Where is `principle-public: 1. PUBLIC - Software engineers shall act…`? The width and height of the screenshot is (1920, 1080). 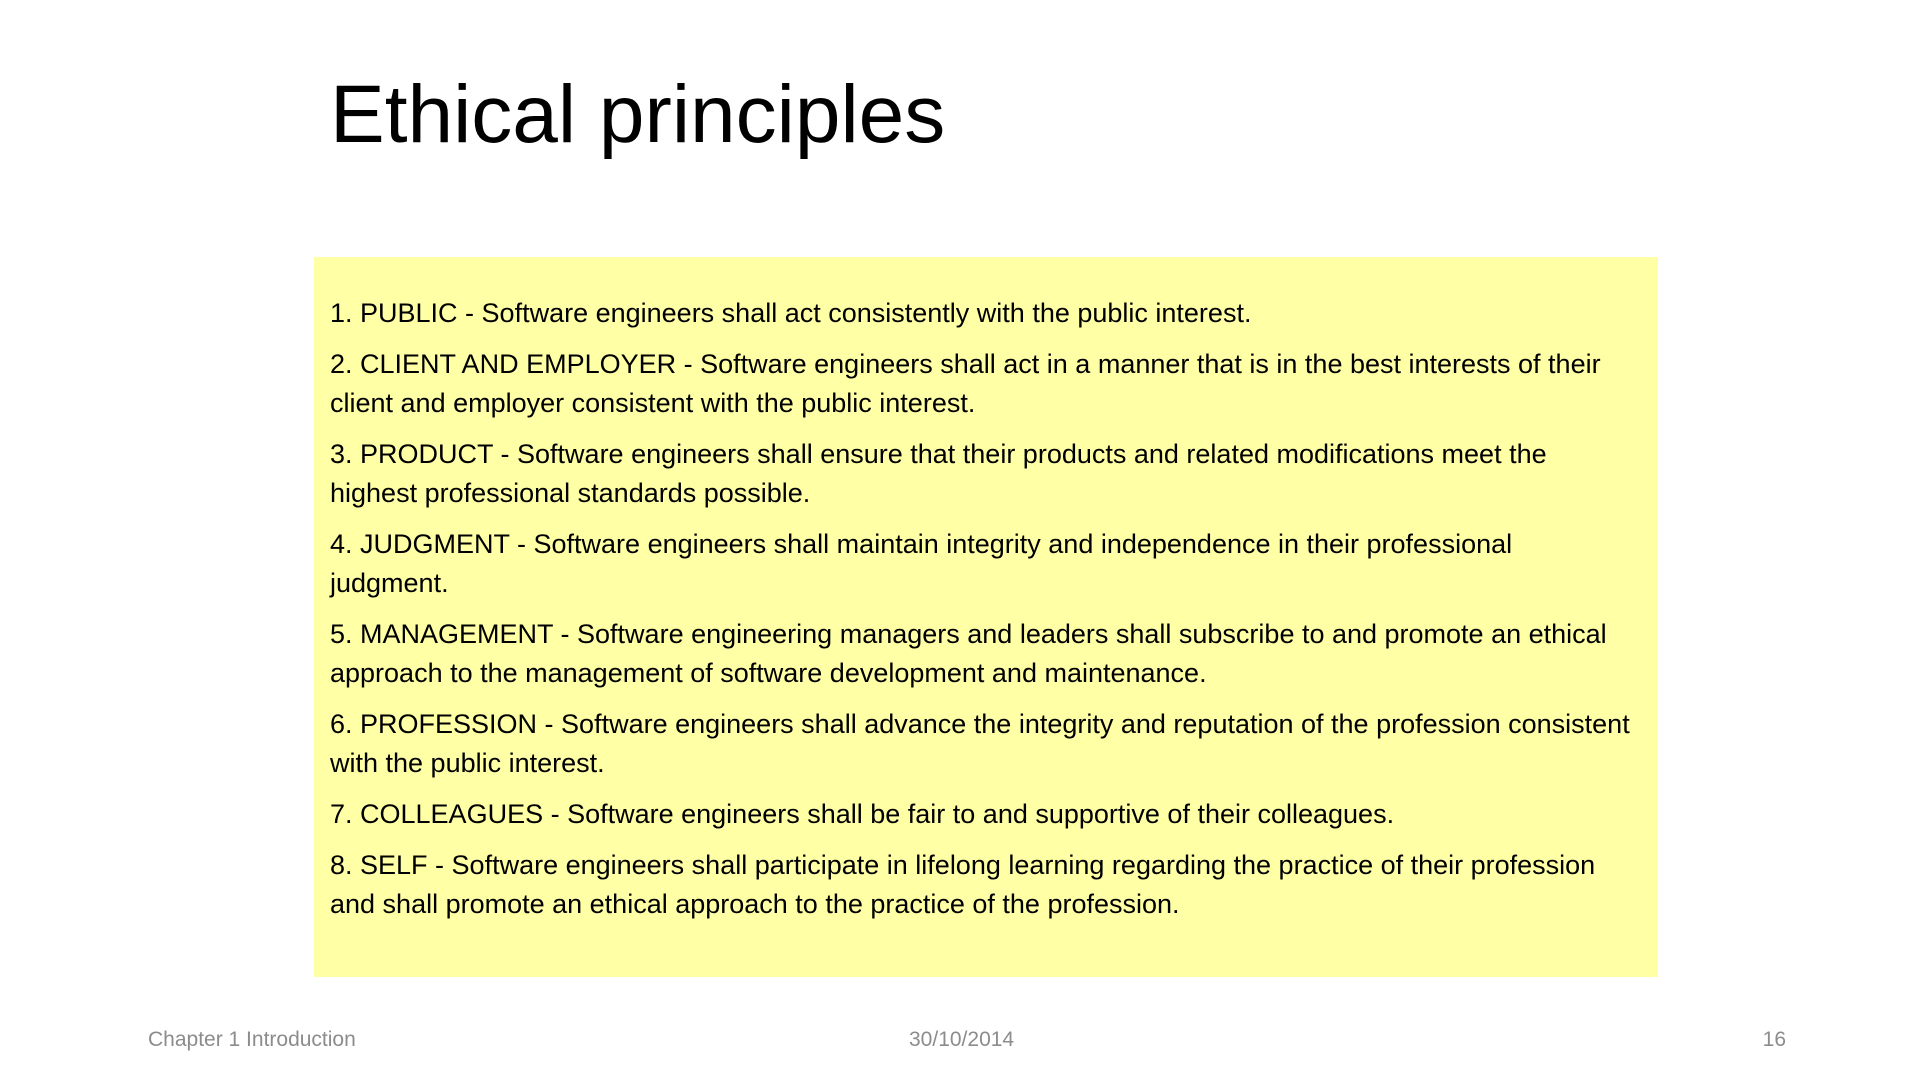 principle-public: 1. PUBLIC - Software engineers shall act… is located at coordinates (791, 313).